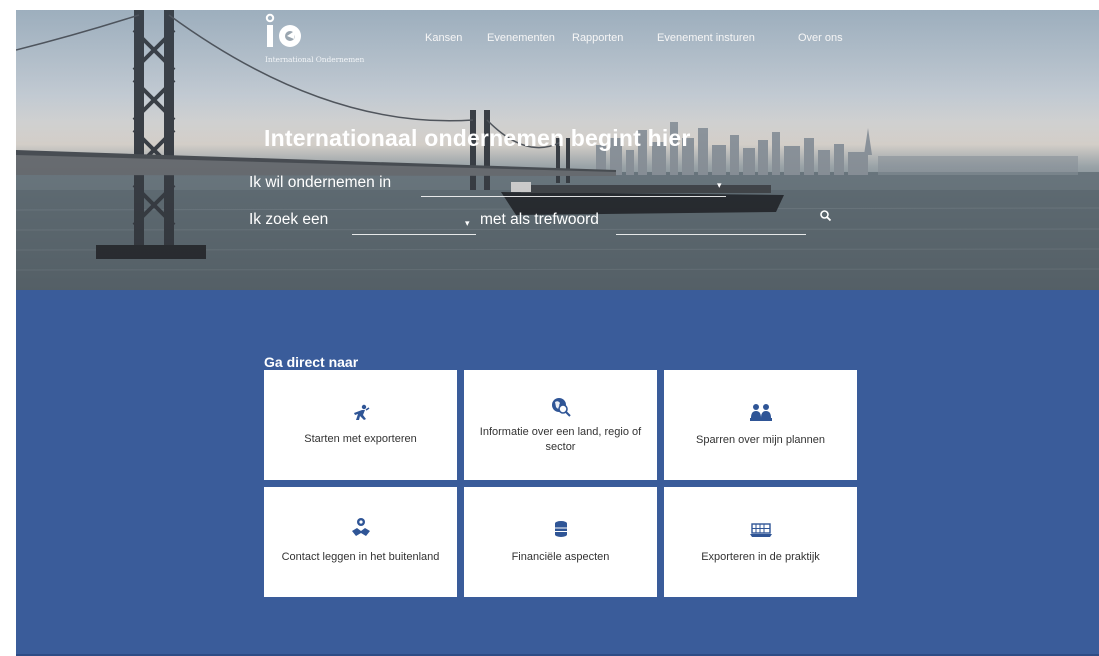 The image size is (1099, 656). What do you see at coordinates (760, 530) in the screenshot?
I see `cargo-container-icon` at bounding box center [760, 530].